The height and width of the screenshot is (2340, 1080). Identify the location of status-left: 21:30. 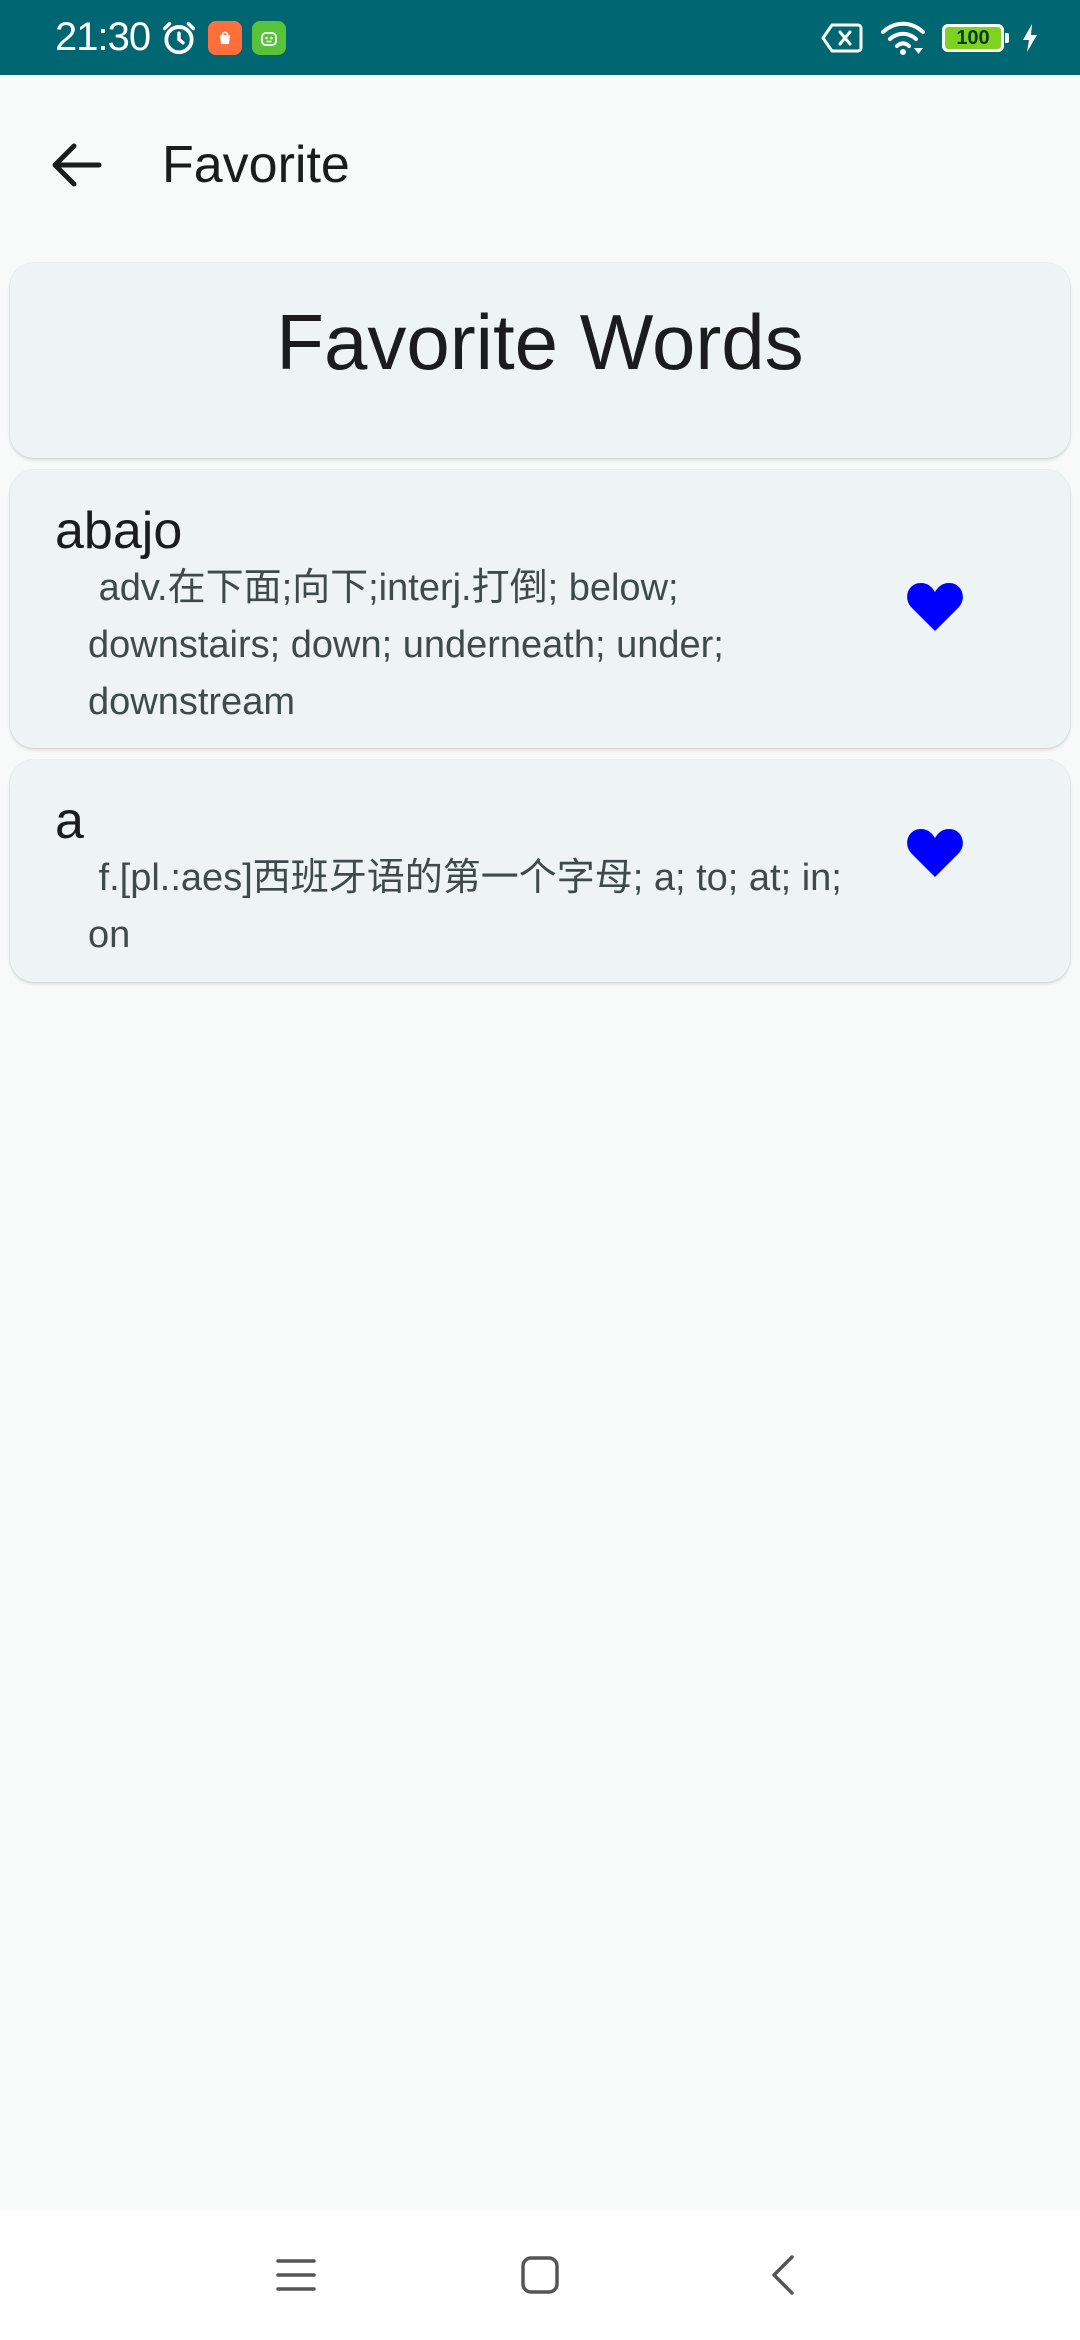
(171, 37).